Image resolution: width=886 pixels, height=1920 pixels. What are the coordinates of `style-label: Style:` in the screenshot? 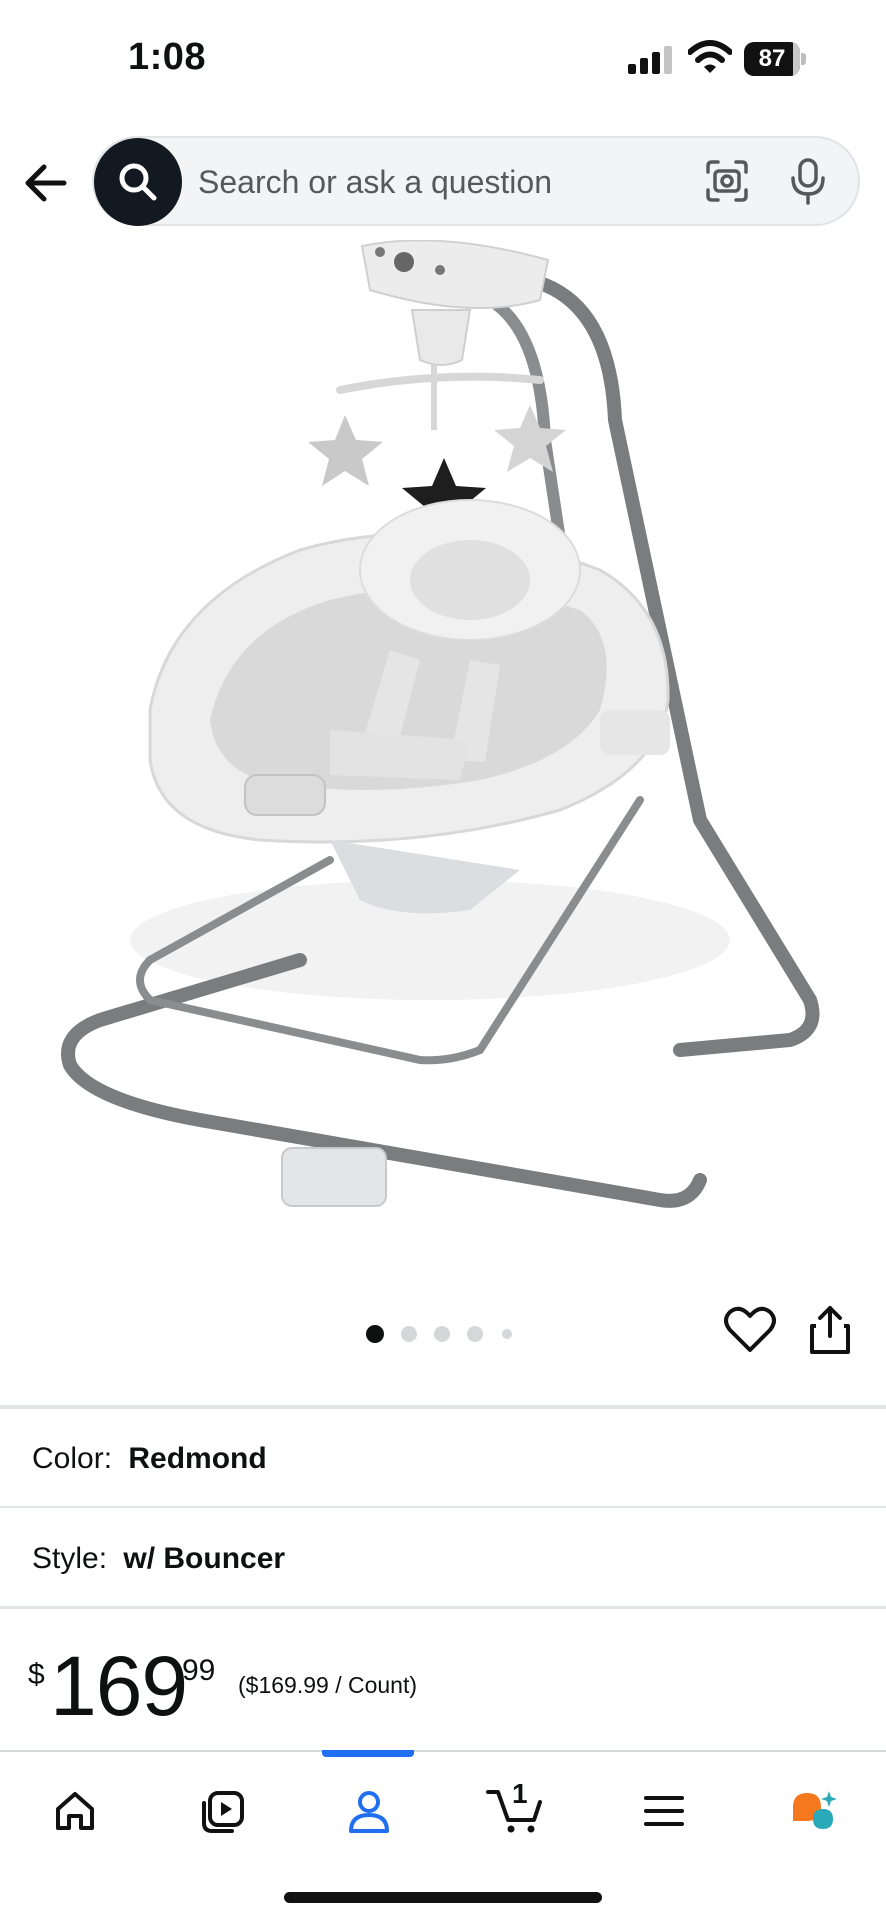 It's located at (70, 1558).